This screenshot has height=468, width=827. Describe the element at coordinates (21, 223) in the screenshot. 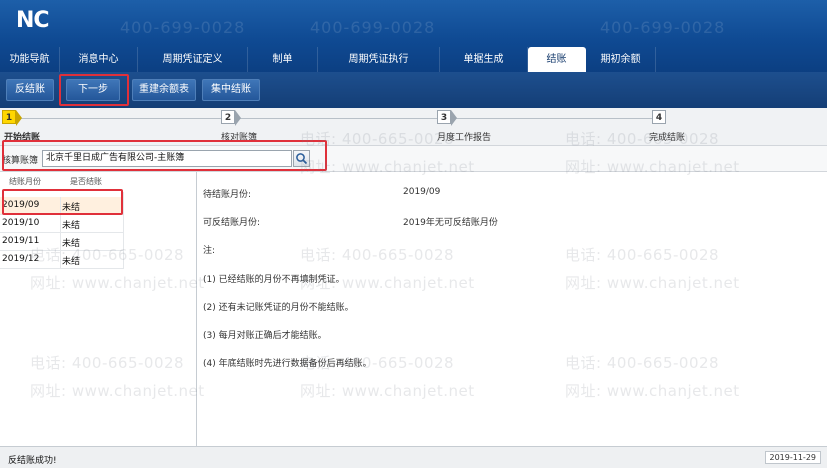

I see `row-month: 2019/10` at that location.